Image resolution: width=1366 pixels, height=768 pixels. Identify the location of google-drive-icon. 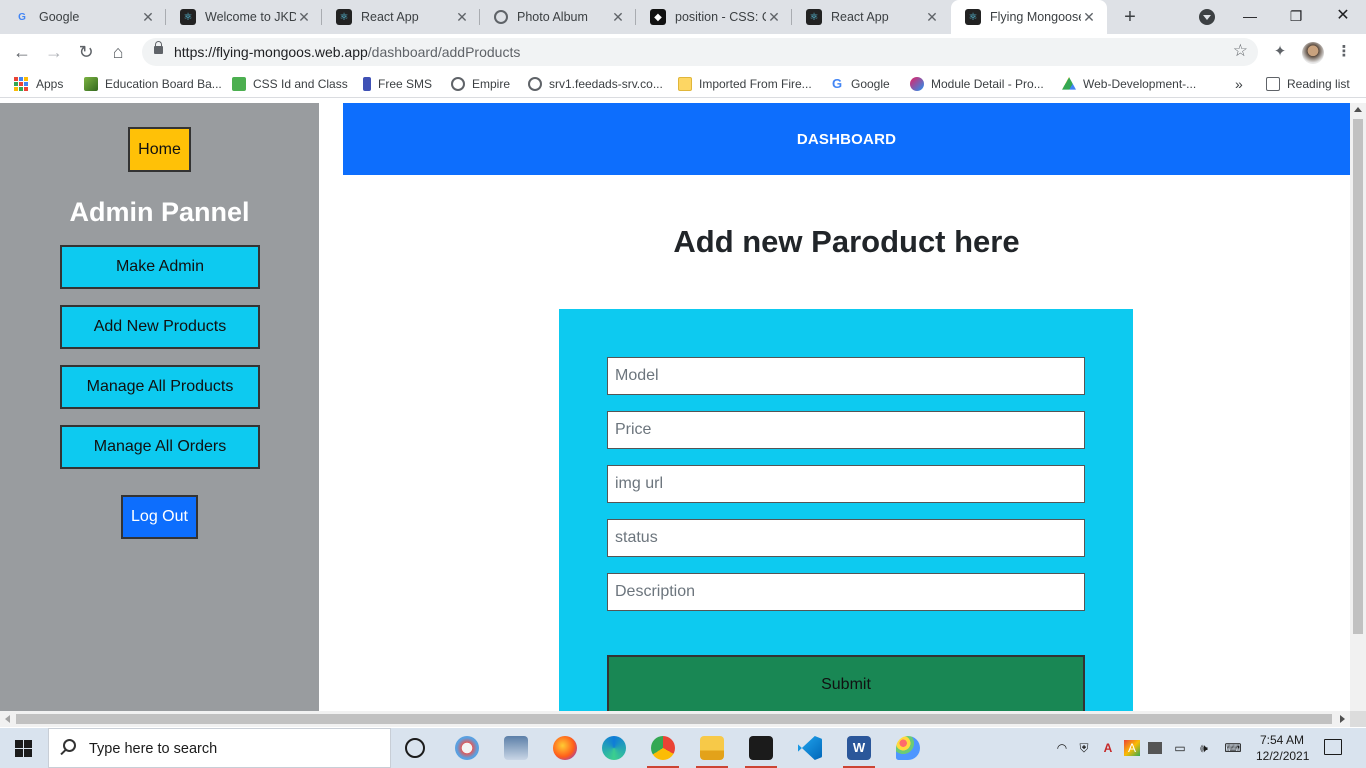
(1069, 83).